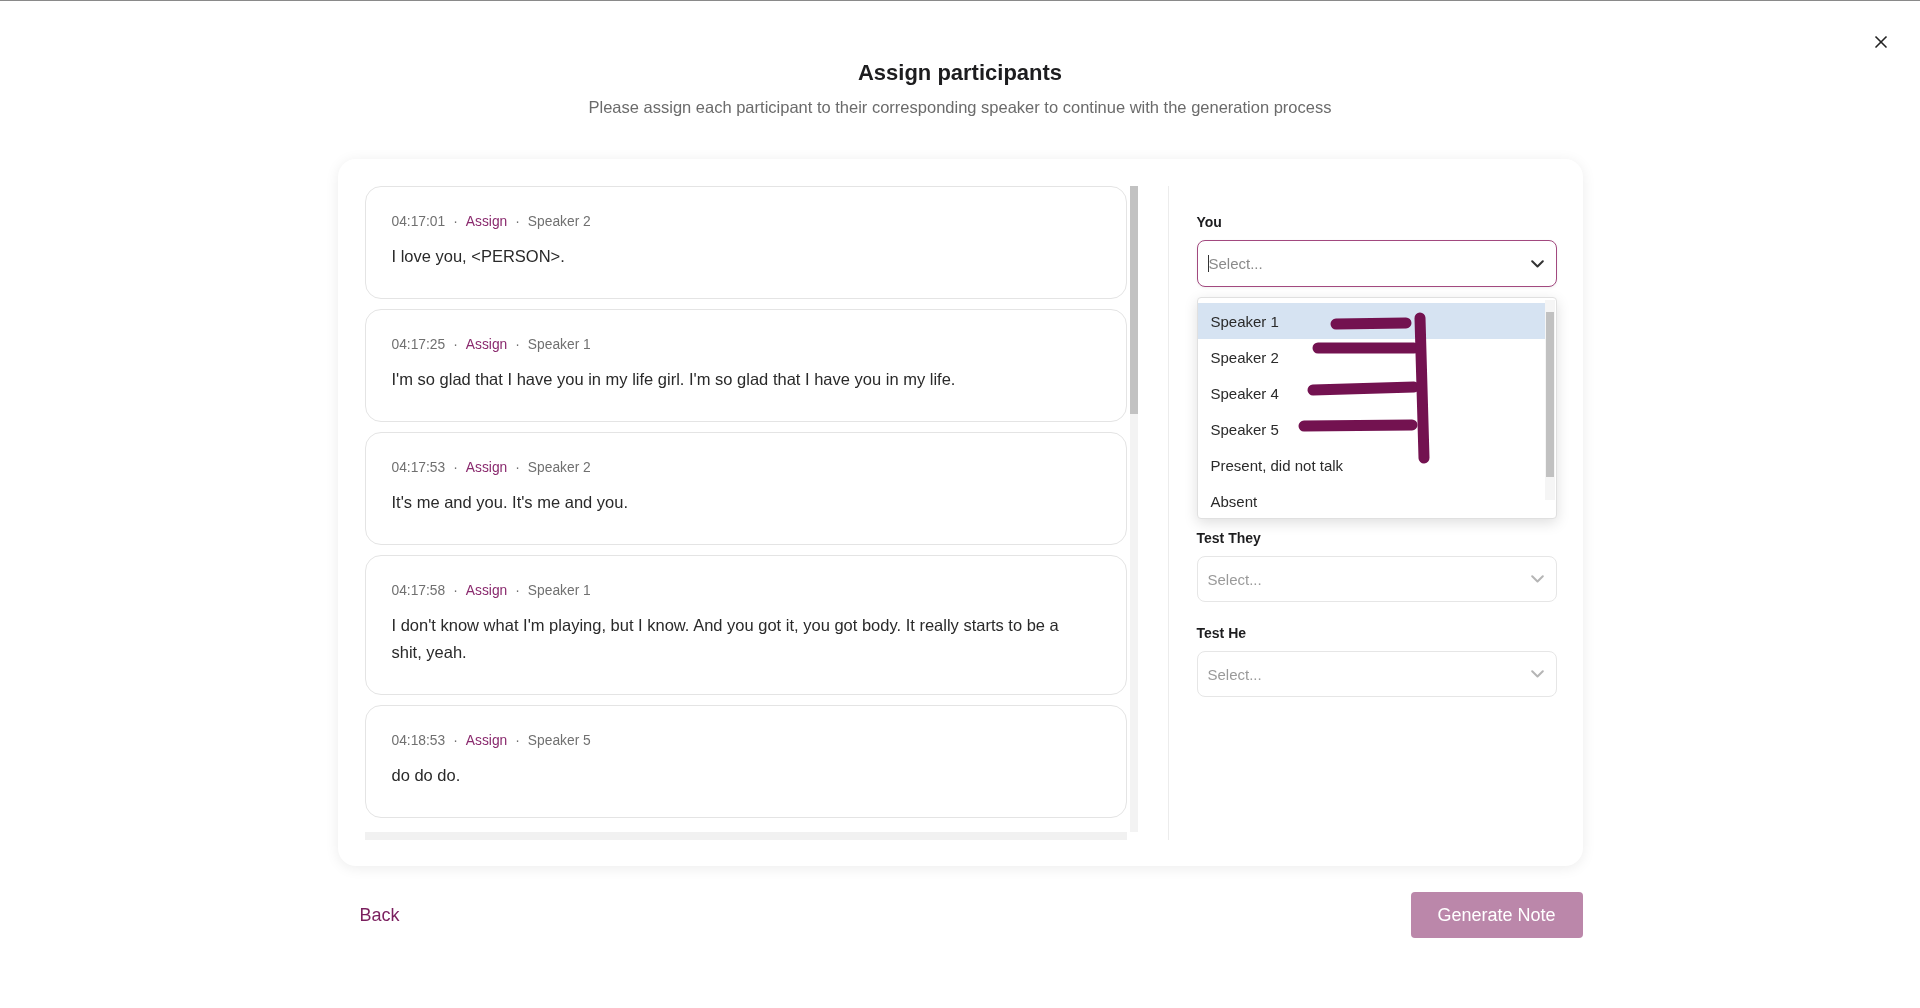  What do you see at coordinates (418, 345) in the screenshot?
I see `timestamp: 04:17:25` at bounding box center [418, 345].